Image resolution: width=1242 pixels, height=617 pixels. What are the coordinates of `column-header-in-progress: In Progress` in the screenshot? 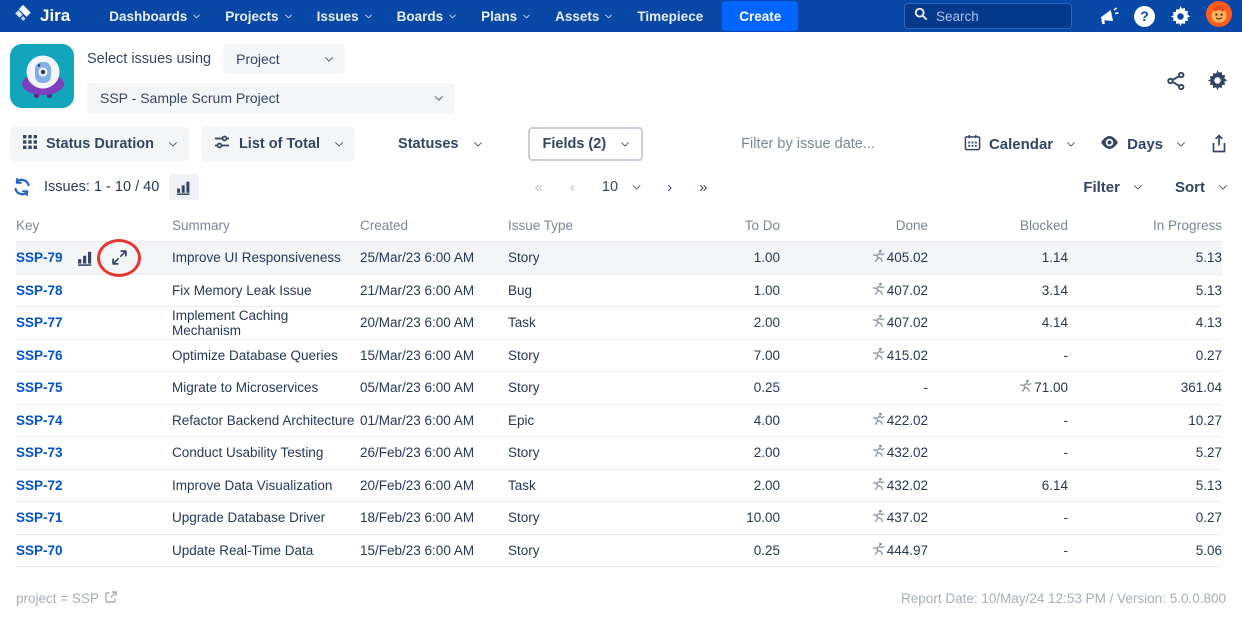 It's located at (1145, 225).